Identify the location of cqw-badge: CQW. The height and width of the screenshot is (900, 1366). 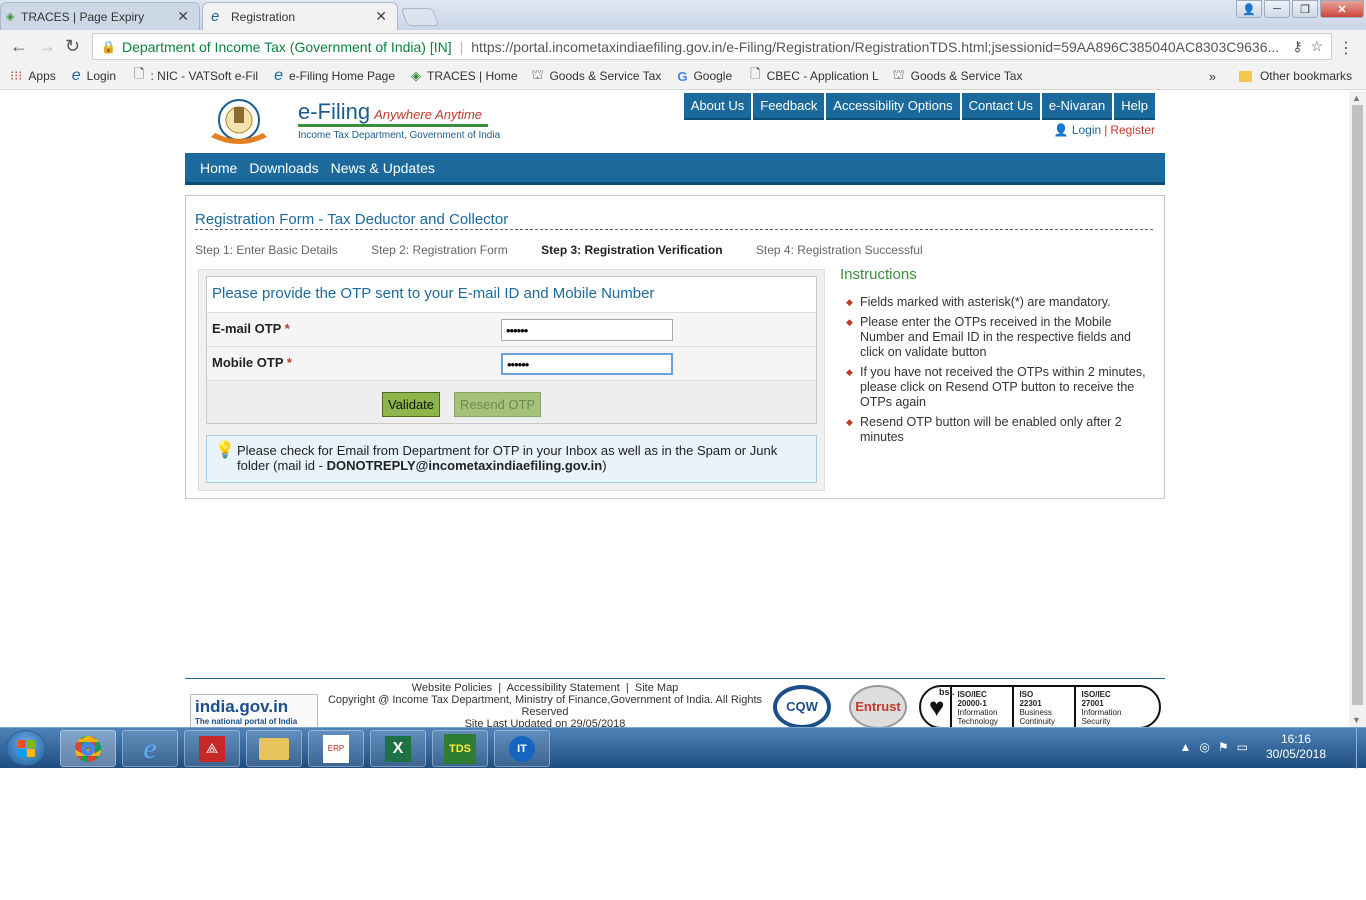
(802, 706).